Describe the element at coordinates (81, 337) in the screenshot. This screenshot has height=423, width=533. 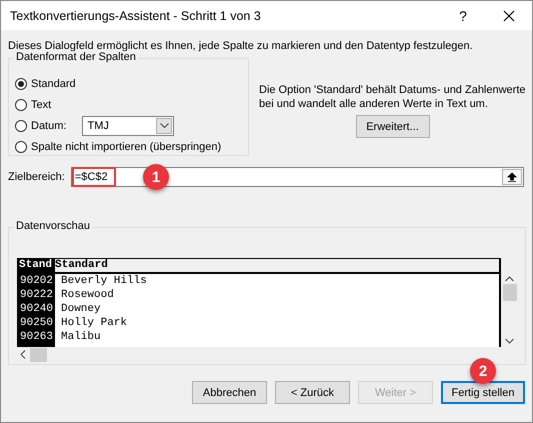
I see `table-cell-text: Malibu` at that location.